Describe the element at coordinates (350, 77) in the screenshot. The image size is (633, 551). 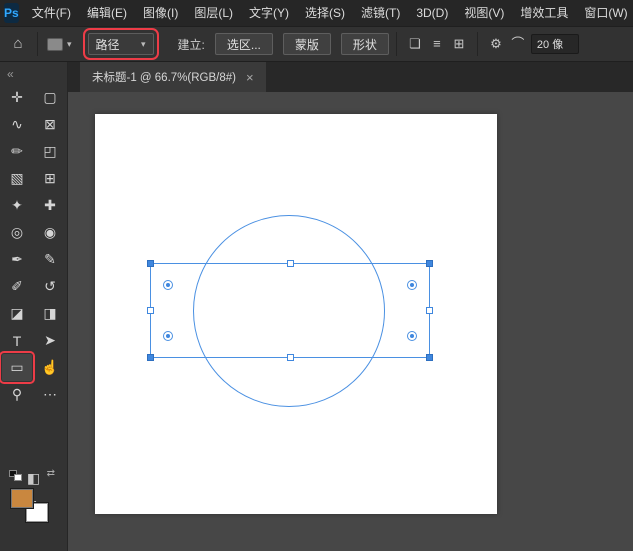
I see `document-tab-bar: 未标题-1 @ 66.7%(RGB/8#) ×` at that location.